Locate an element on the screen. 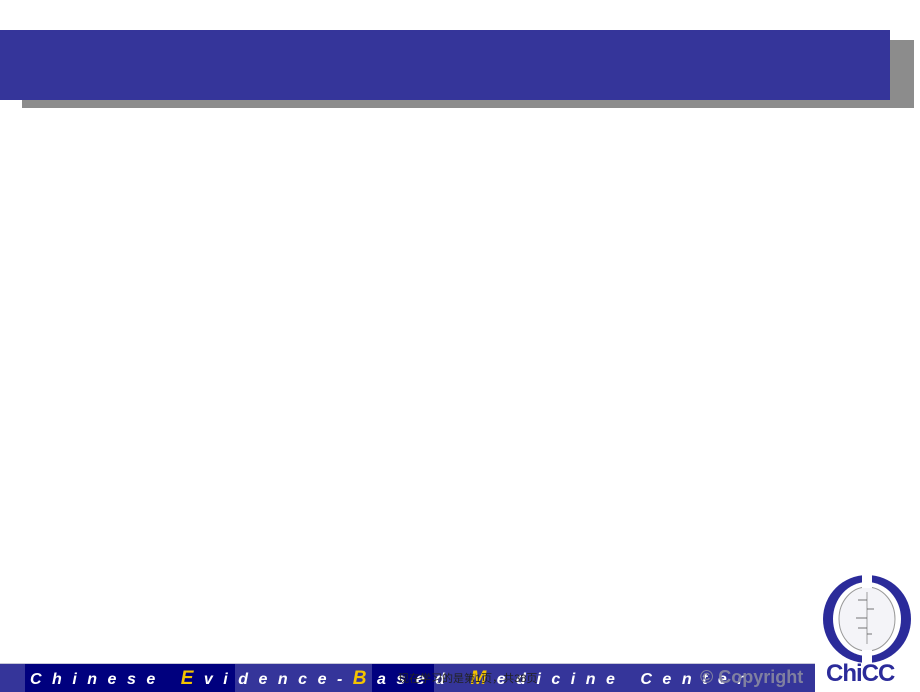 This screenshot has height=692, width=920. copyright: © Copyright is located at coordinates (752, 677).